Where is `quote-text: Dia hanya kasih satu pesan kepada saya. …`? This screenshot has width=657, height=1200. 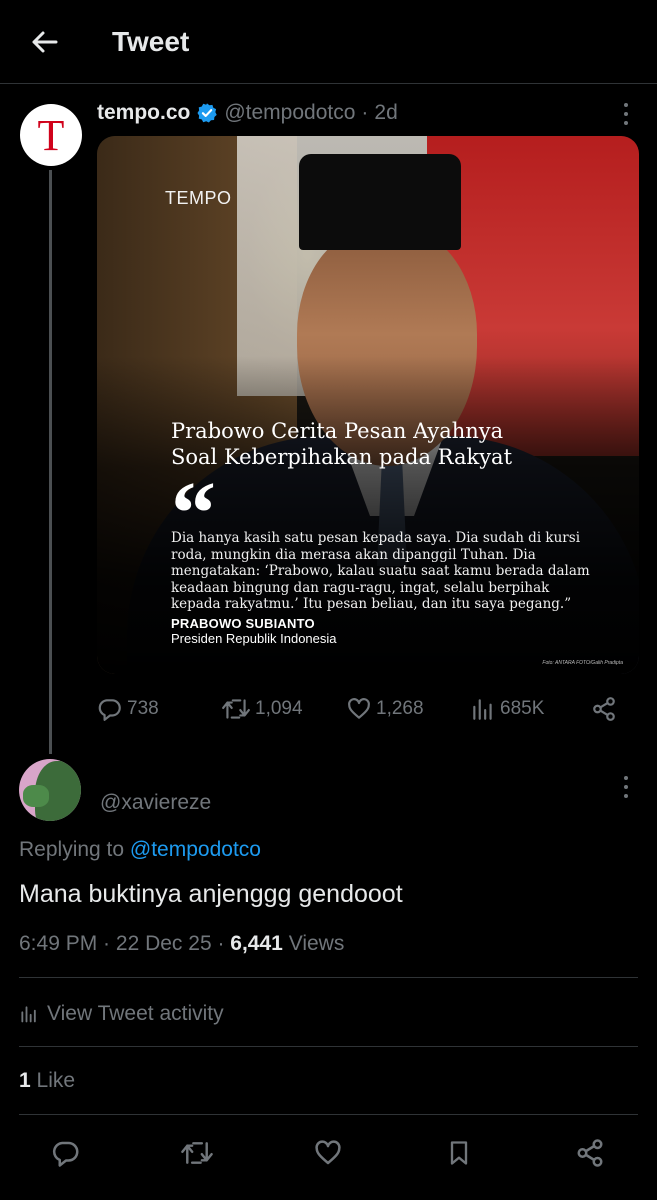 quote-text: Dia hanya kasih satu pesan kepada saya. … is located at coordinates (391, 571).